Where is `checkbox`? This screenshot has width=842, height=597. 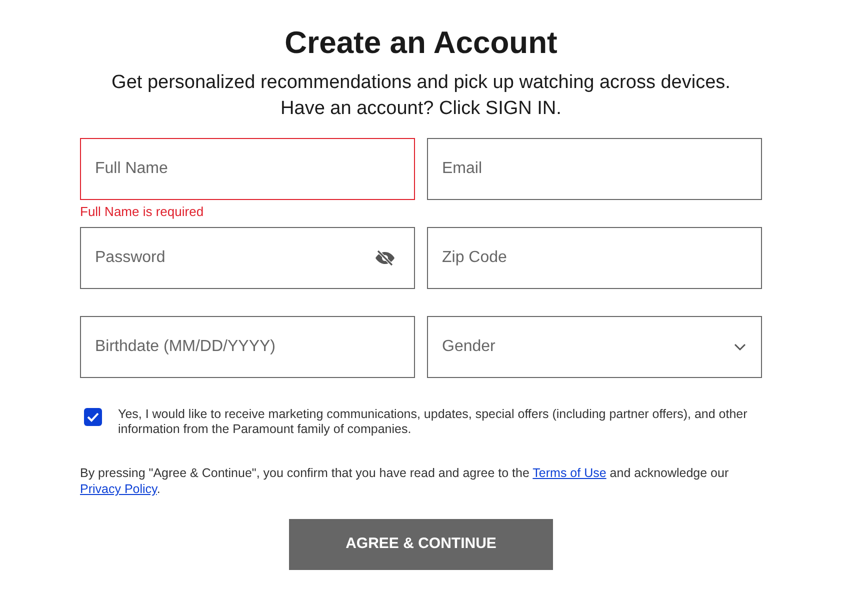
checkbox is located at coordinates (93, 417).